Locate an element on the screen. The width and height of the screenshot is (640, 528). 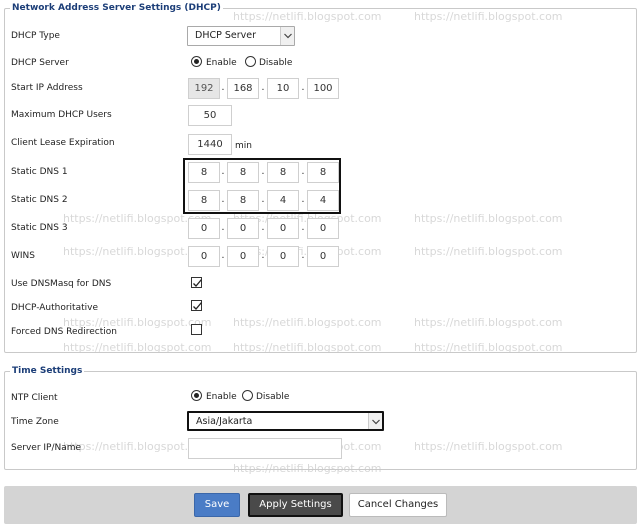
dhcp-authoritative-checkbox is located at coordinates (196, 305).